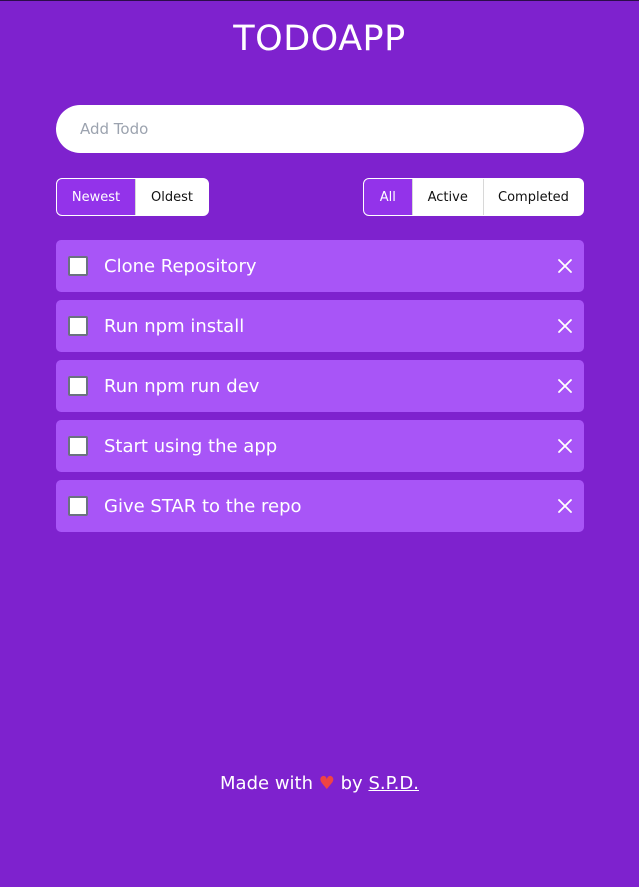 Image resolution: width=639 pixels, height=887 pixels. I want to click on filter-active-button: Active, so click(447, 197).